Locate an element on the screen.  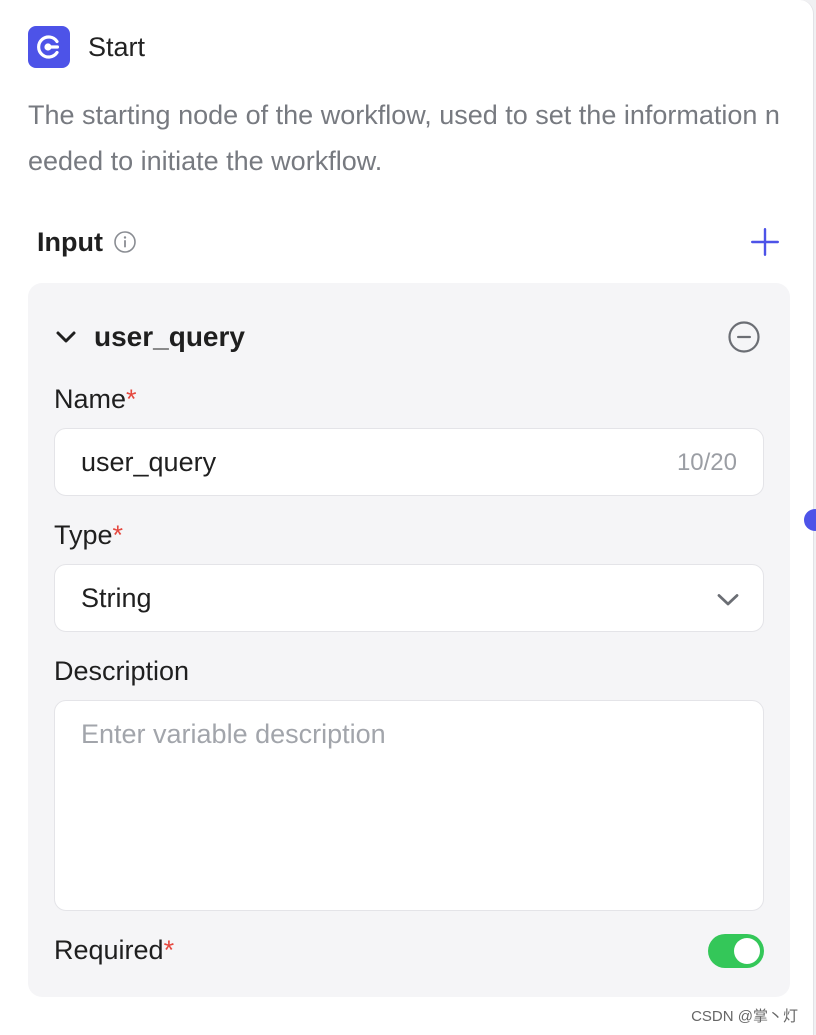
plus-icon is located at coordinates (765, 242).